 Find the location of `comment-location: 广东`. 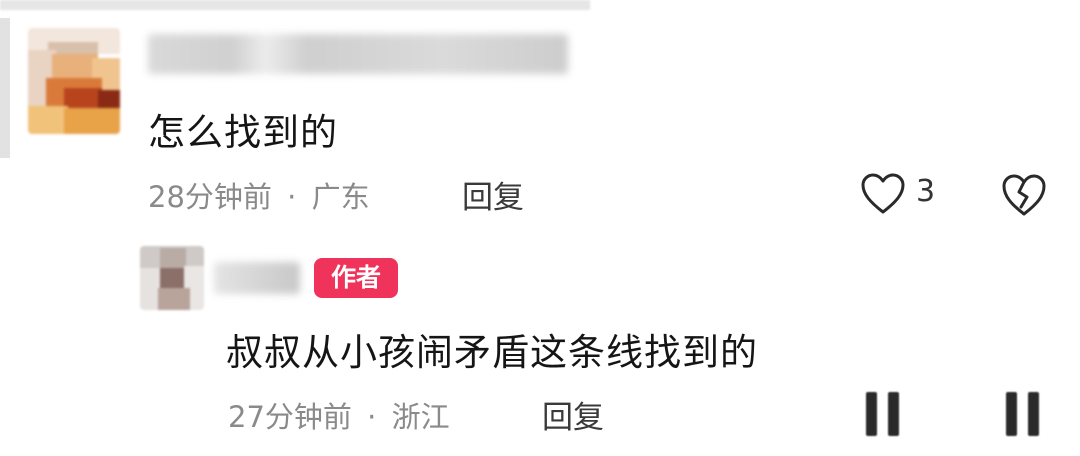

comment-location: 广东 is located at coordinates (340, 197).